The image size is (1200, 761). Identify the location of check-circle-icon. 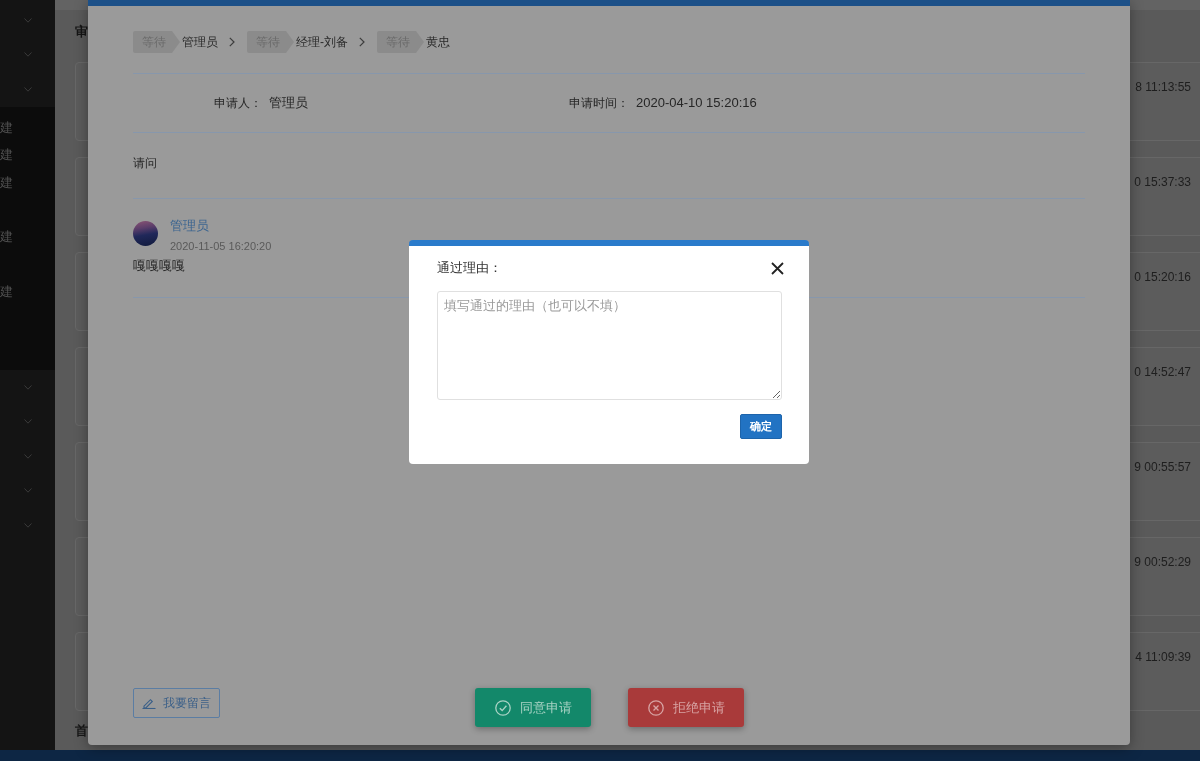
(502, 707).